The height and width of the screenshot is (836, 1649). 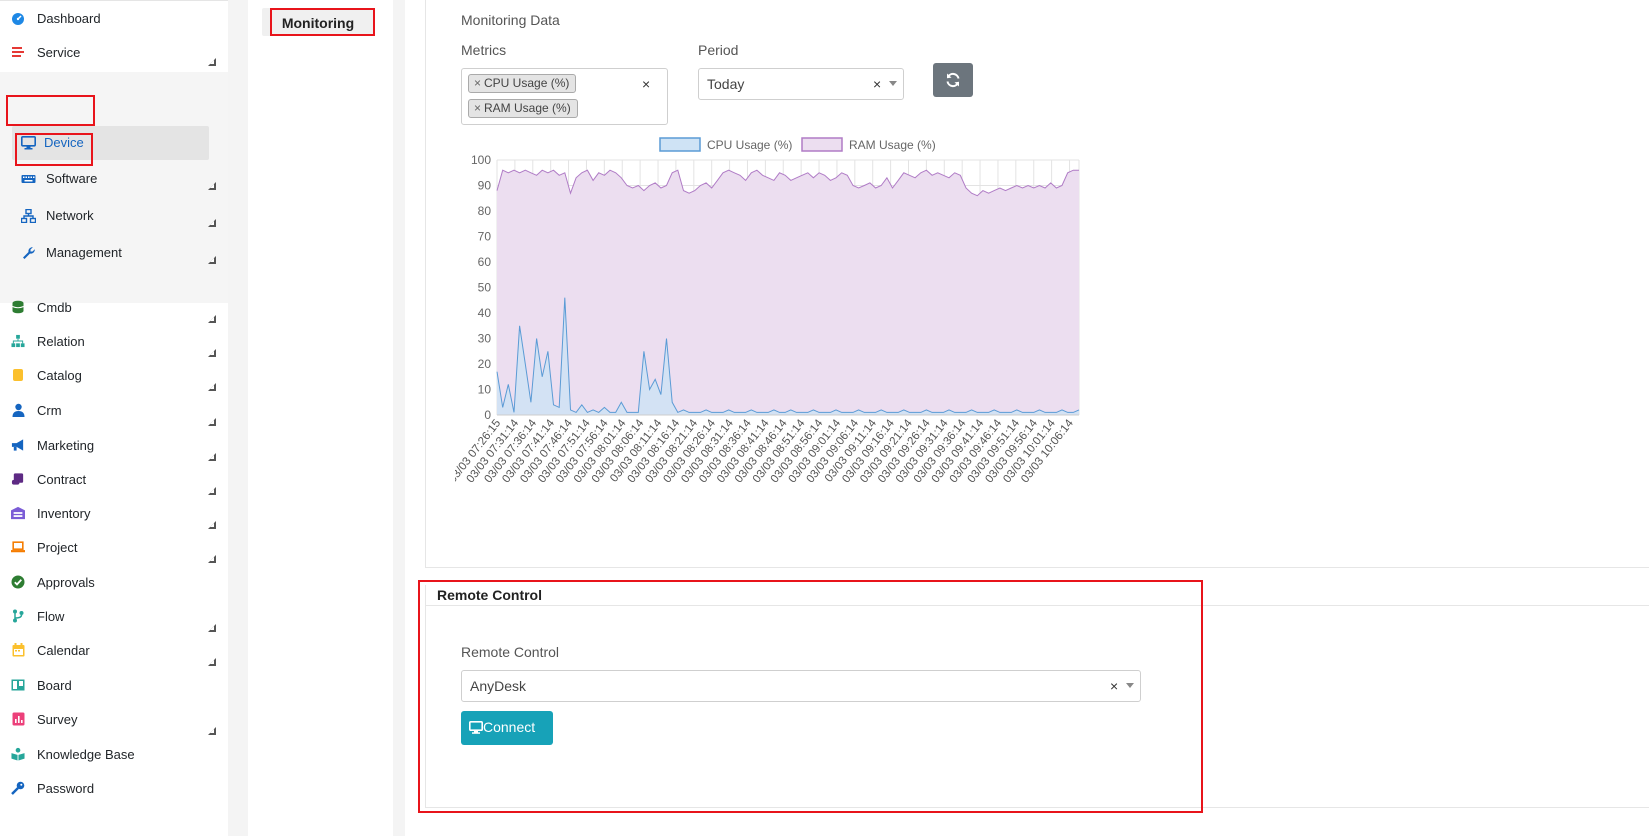 I want to click on sidebar-item-flow: Flow, so click(x=114, y=617).